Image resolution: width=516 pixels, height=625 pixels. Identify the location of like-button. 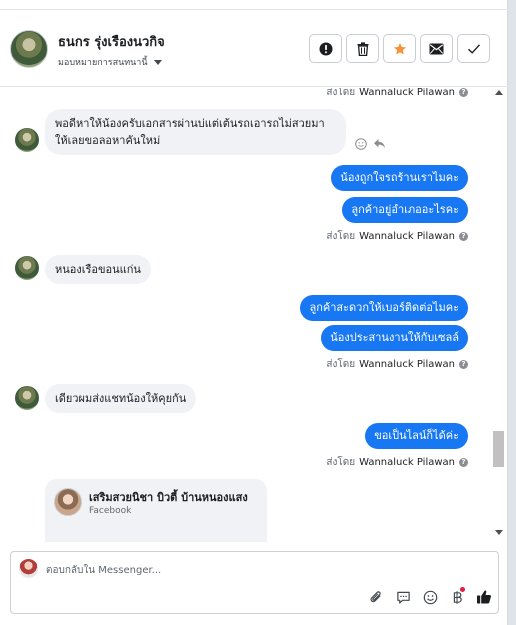
(484, 597).